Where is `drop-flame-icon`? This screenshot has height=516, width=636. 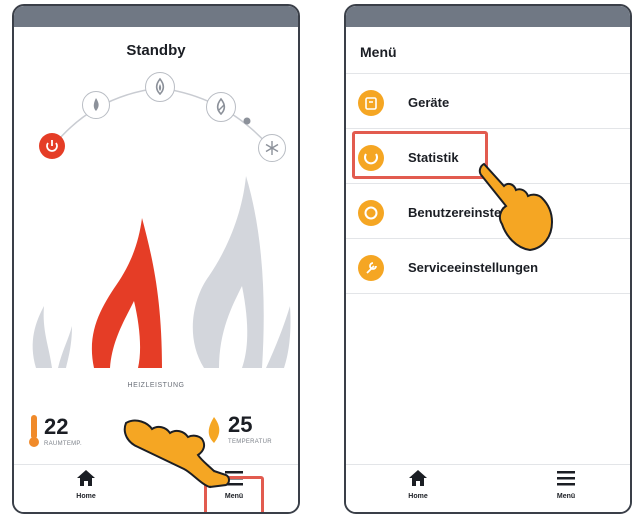
drop-flame-icon is located at coordinates (96, 105).